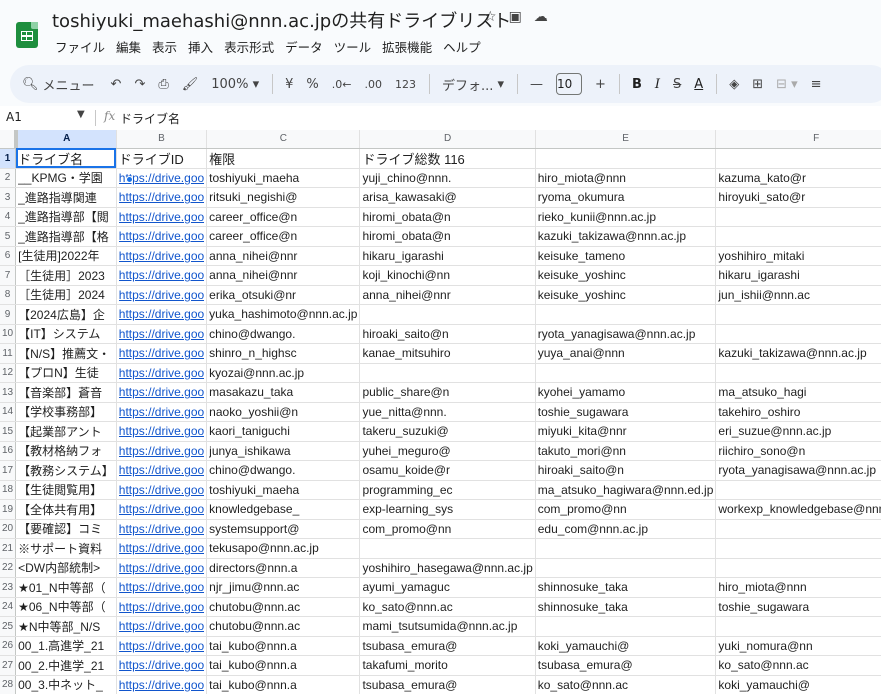  What do you see at coordinates (447, 275) in the screenshot?
I see `table-cell: koji_kinochi@nn` at bounding box center [447, 275].